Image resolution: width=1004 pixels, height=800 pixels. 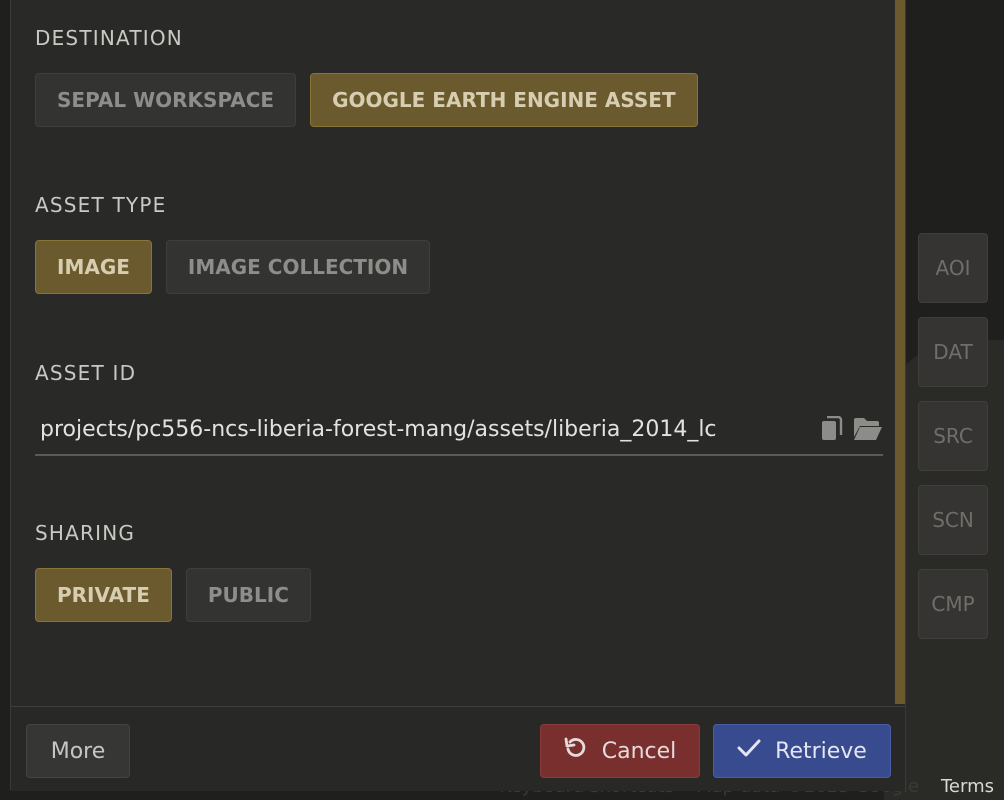 What do you see at coordinates (173, 595) in the screenshot?
I see `sharing-options: PRIVATE PUBLIC` at bounding box center [173, 595].